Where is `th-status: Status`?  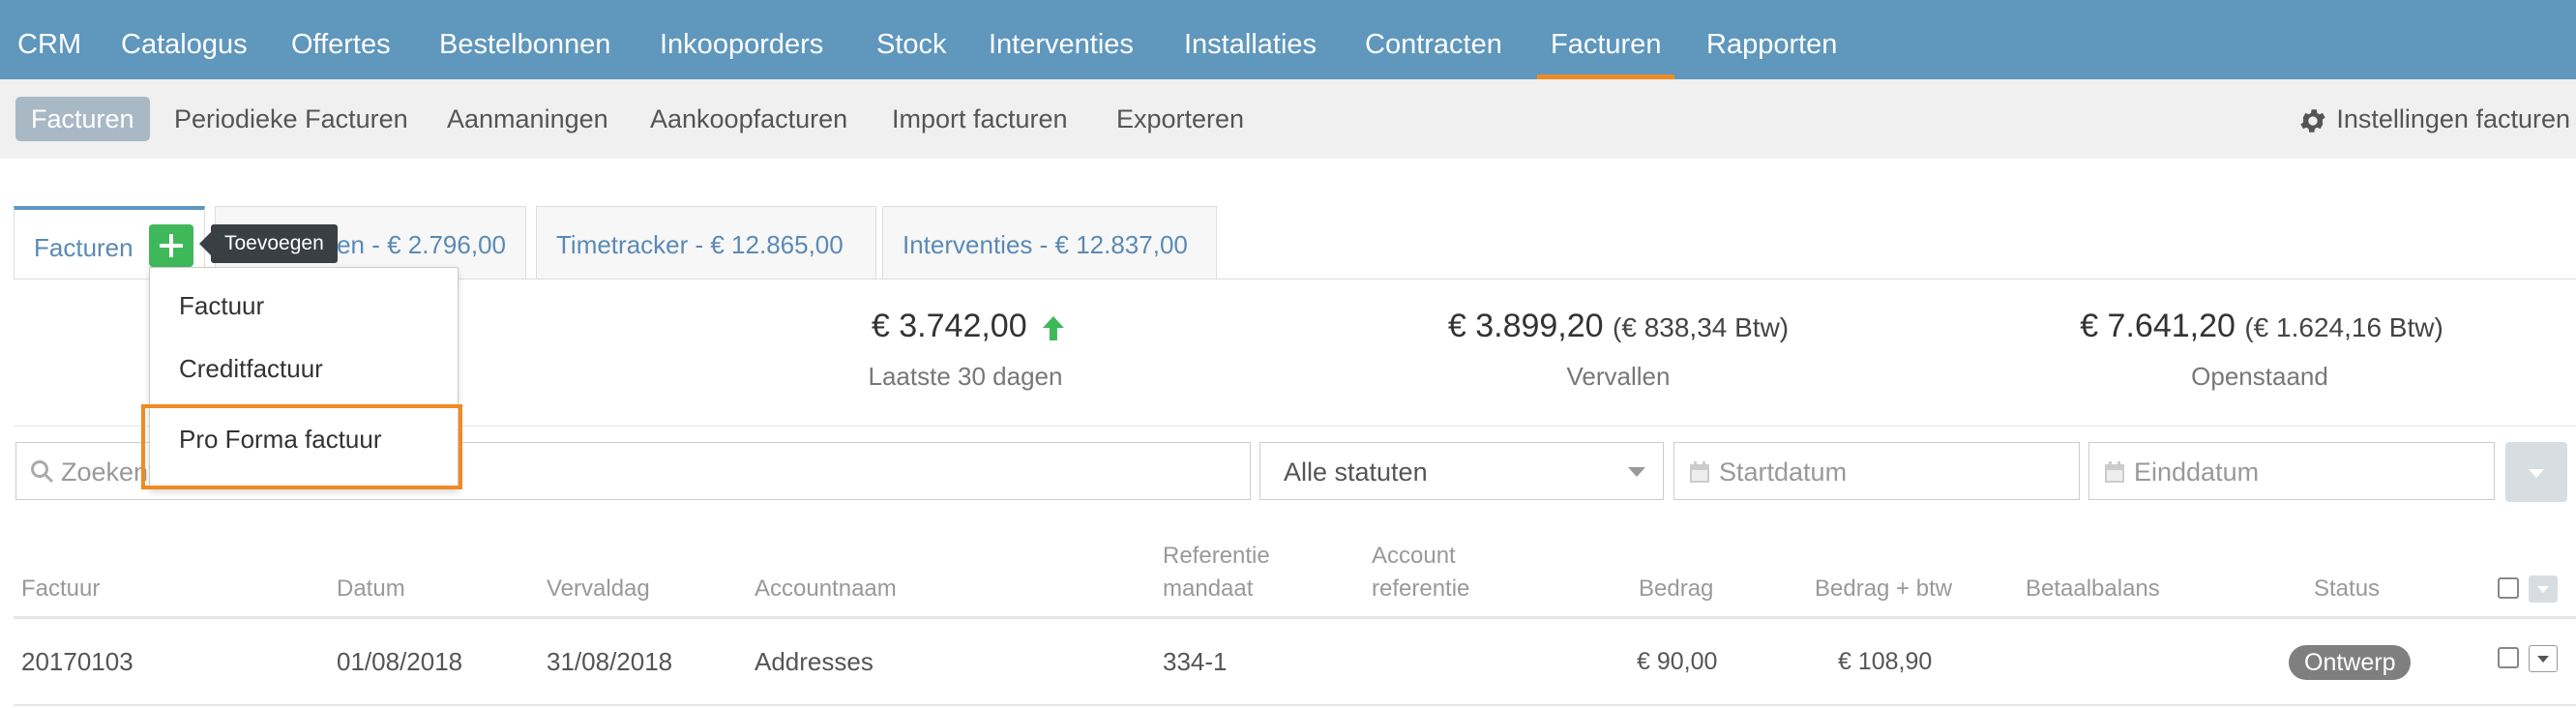 th-status: Status is located at coordinates (2347, 589).